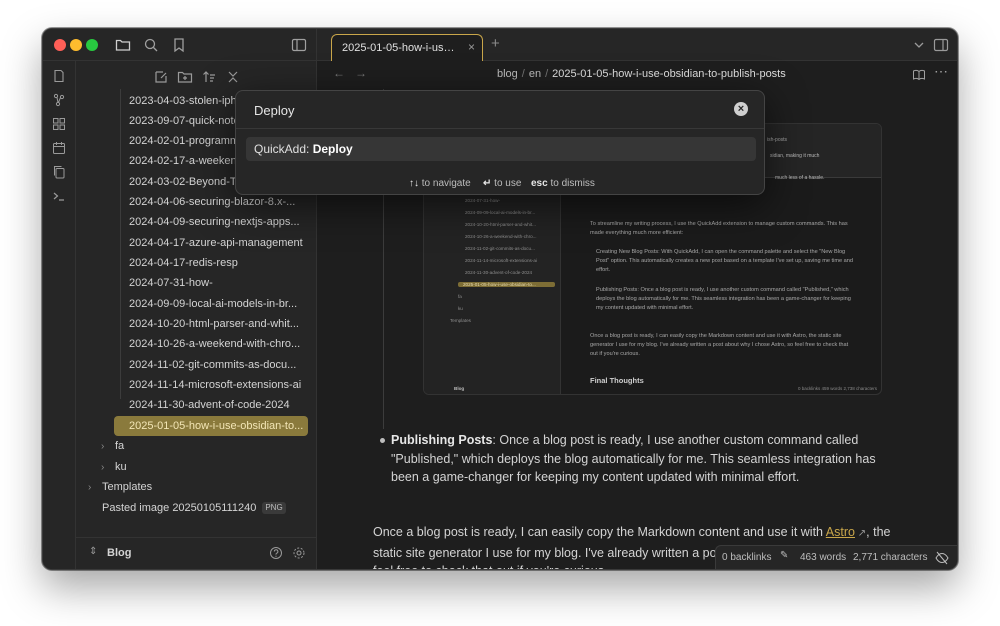 This screenshot has height=626, width=1000. What do you see at coordinates (219, 243) in the screenshot?
I see `file-item: 2024-04-17-azure-api-management` at bounding box center [219, 243].